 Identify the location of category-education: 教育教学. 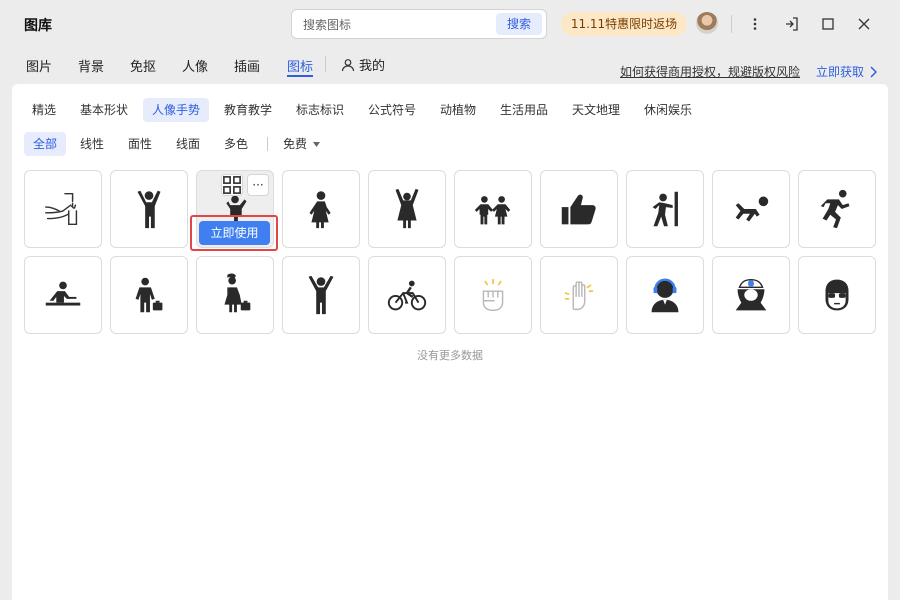
(248, 110).